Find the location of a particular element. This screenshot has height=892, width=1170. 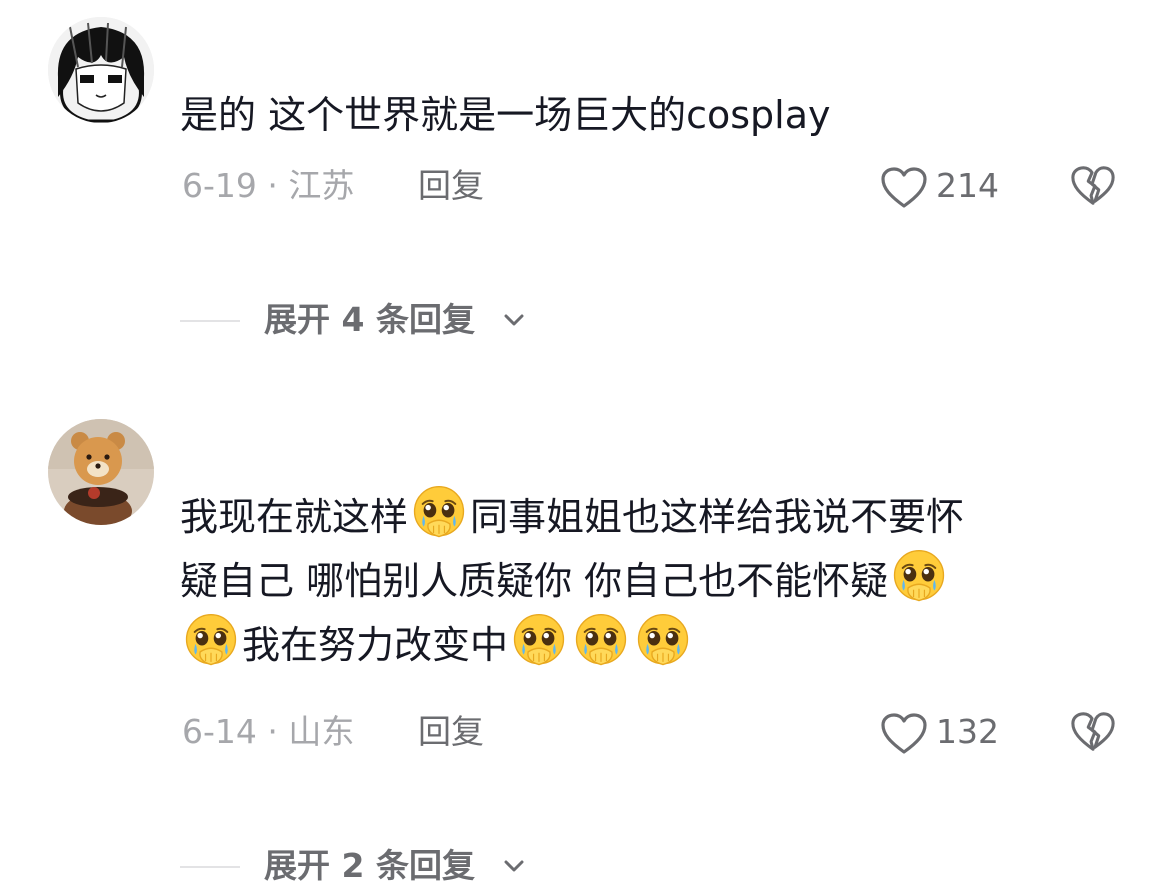

comment-text-part: 我现在就这样 is located at coordinates (294, 517).